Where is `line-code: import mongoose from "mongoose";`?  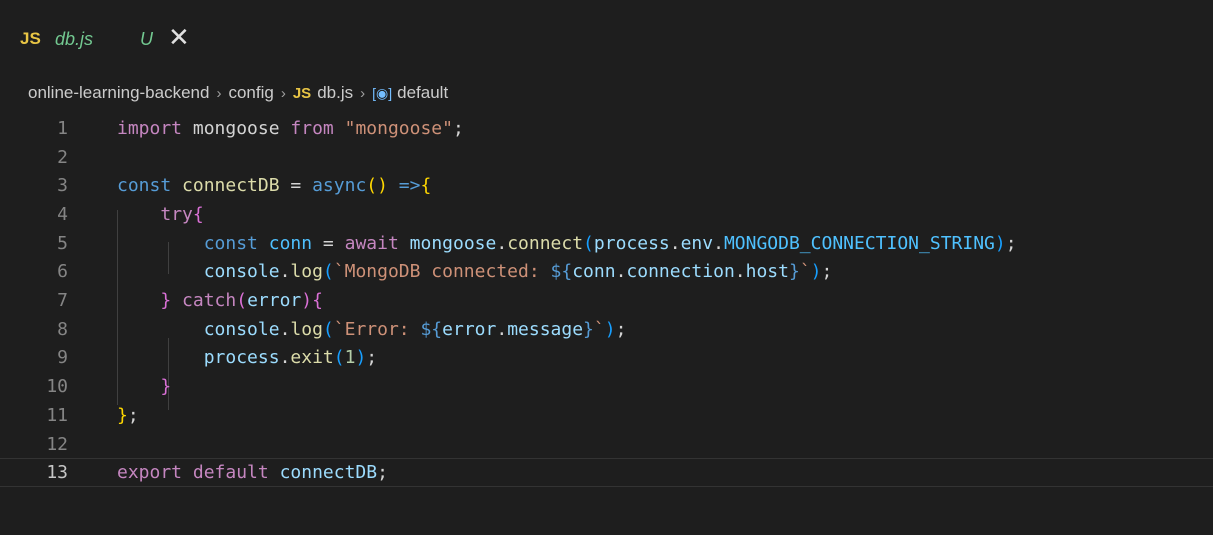
line-code: import mongoose from "mongoose"; is located at coordinates (290, 128).